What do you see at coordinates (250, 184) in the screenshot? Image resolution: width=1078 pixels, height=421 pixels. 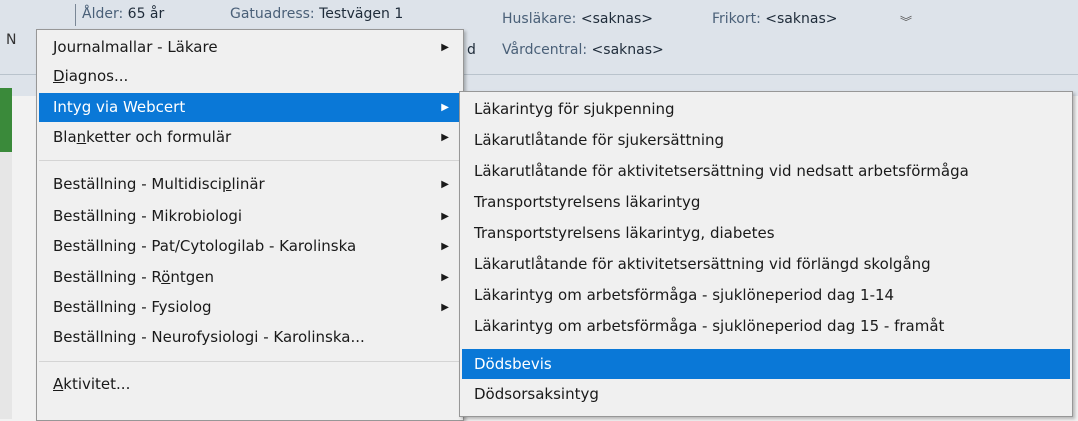 I see `menu-item-multidisciplinar: Beställning - Multidisciplinär ▶` at bounding box center [250, 184].